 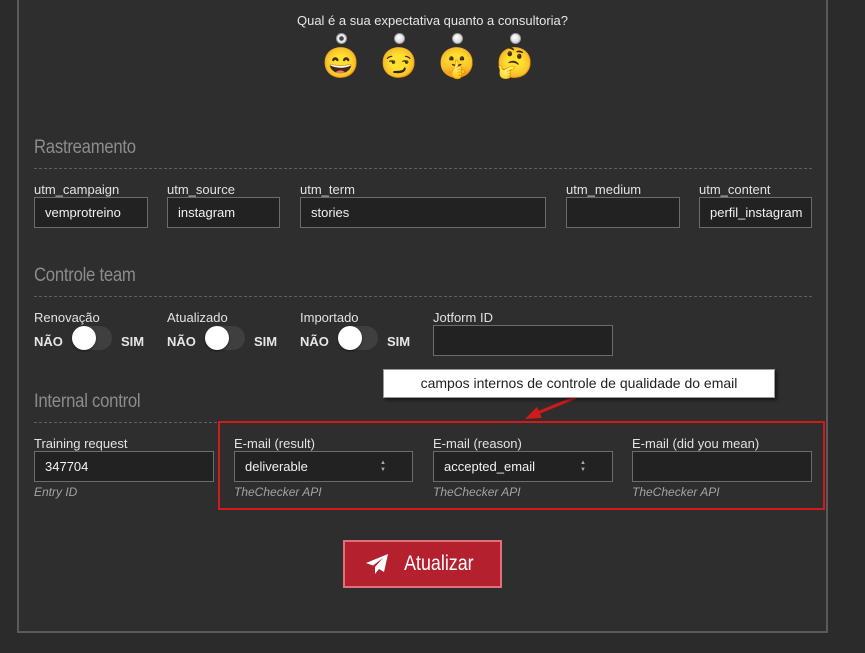 I want to click on atualizado-toggle-row: NÃO SIM, so click(x=224, y=339).